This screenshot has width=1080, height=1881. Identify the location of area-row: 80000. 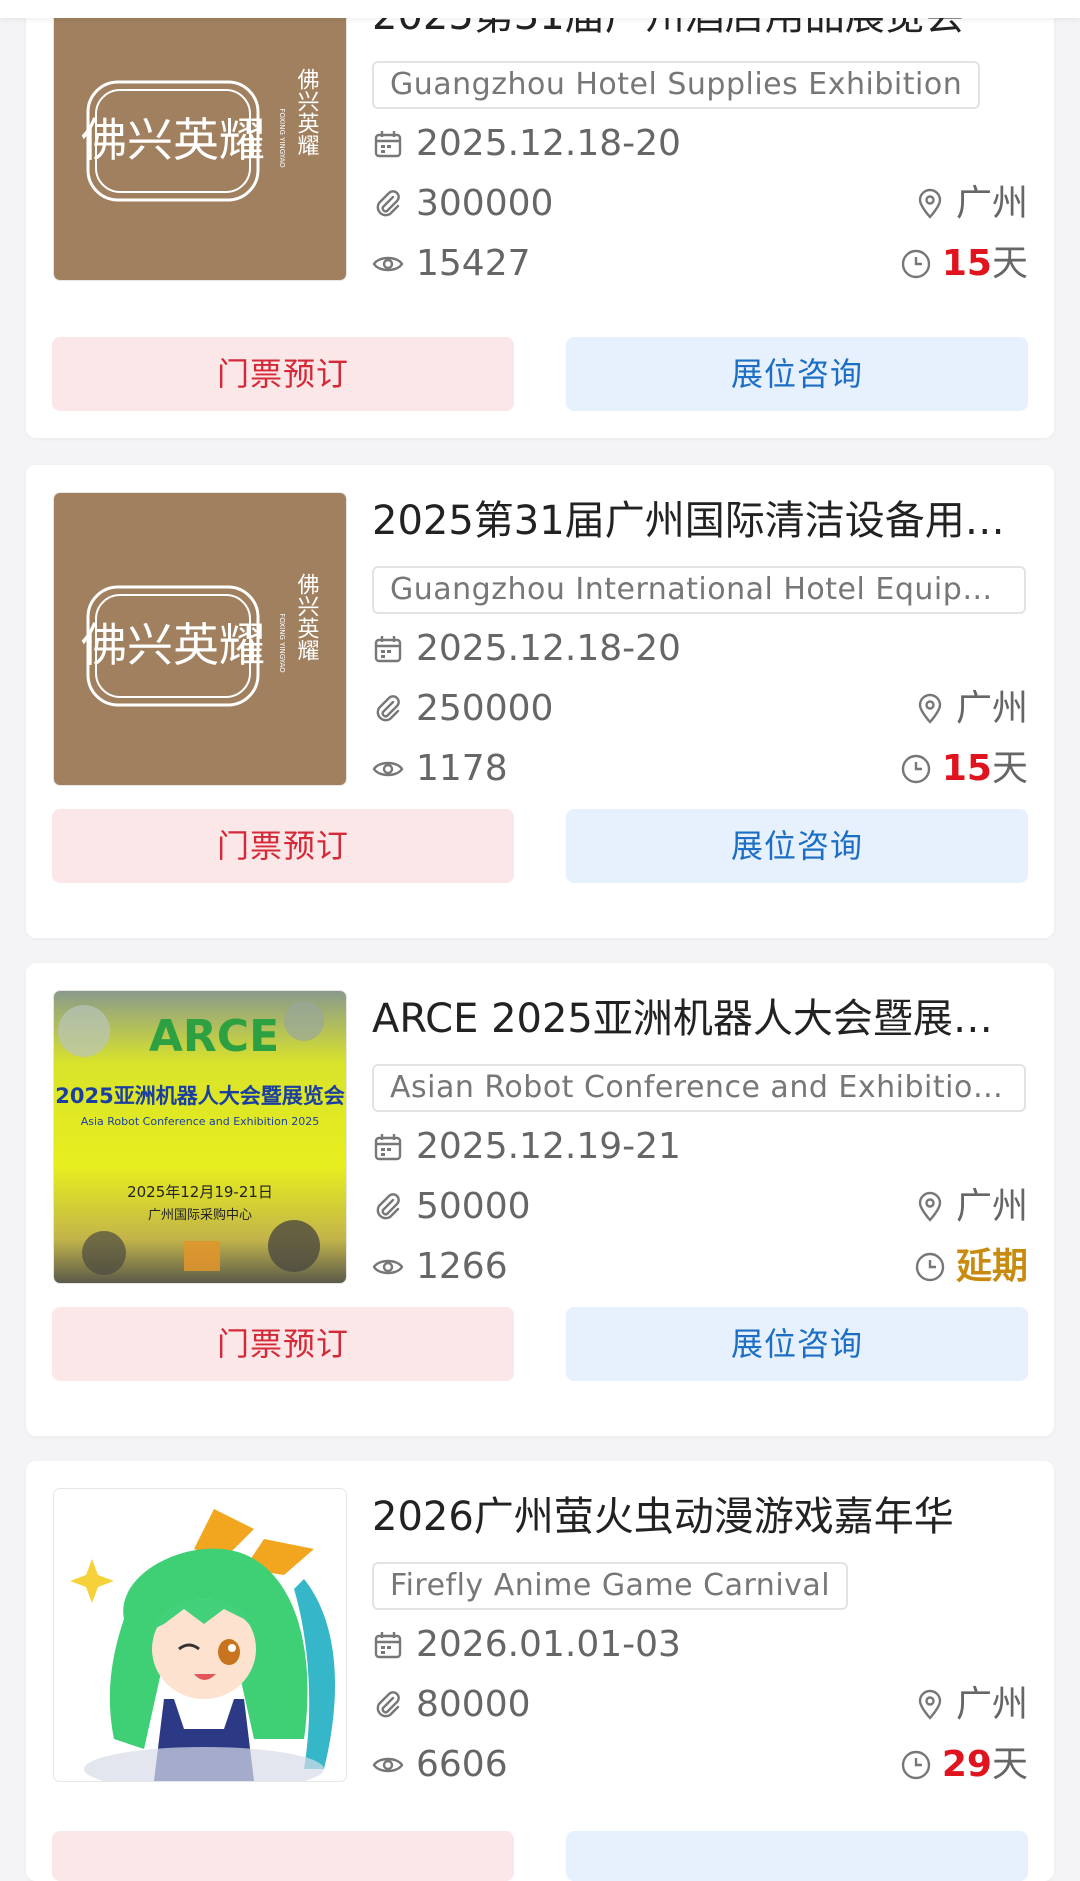
(451, 1705).